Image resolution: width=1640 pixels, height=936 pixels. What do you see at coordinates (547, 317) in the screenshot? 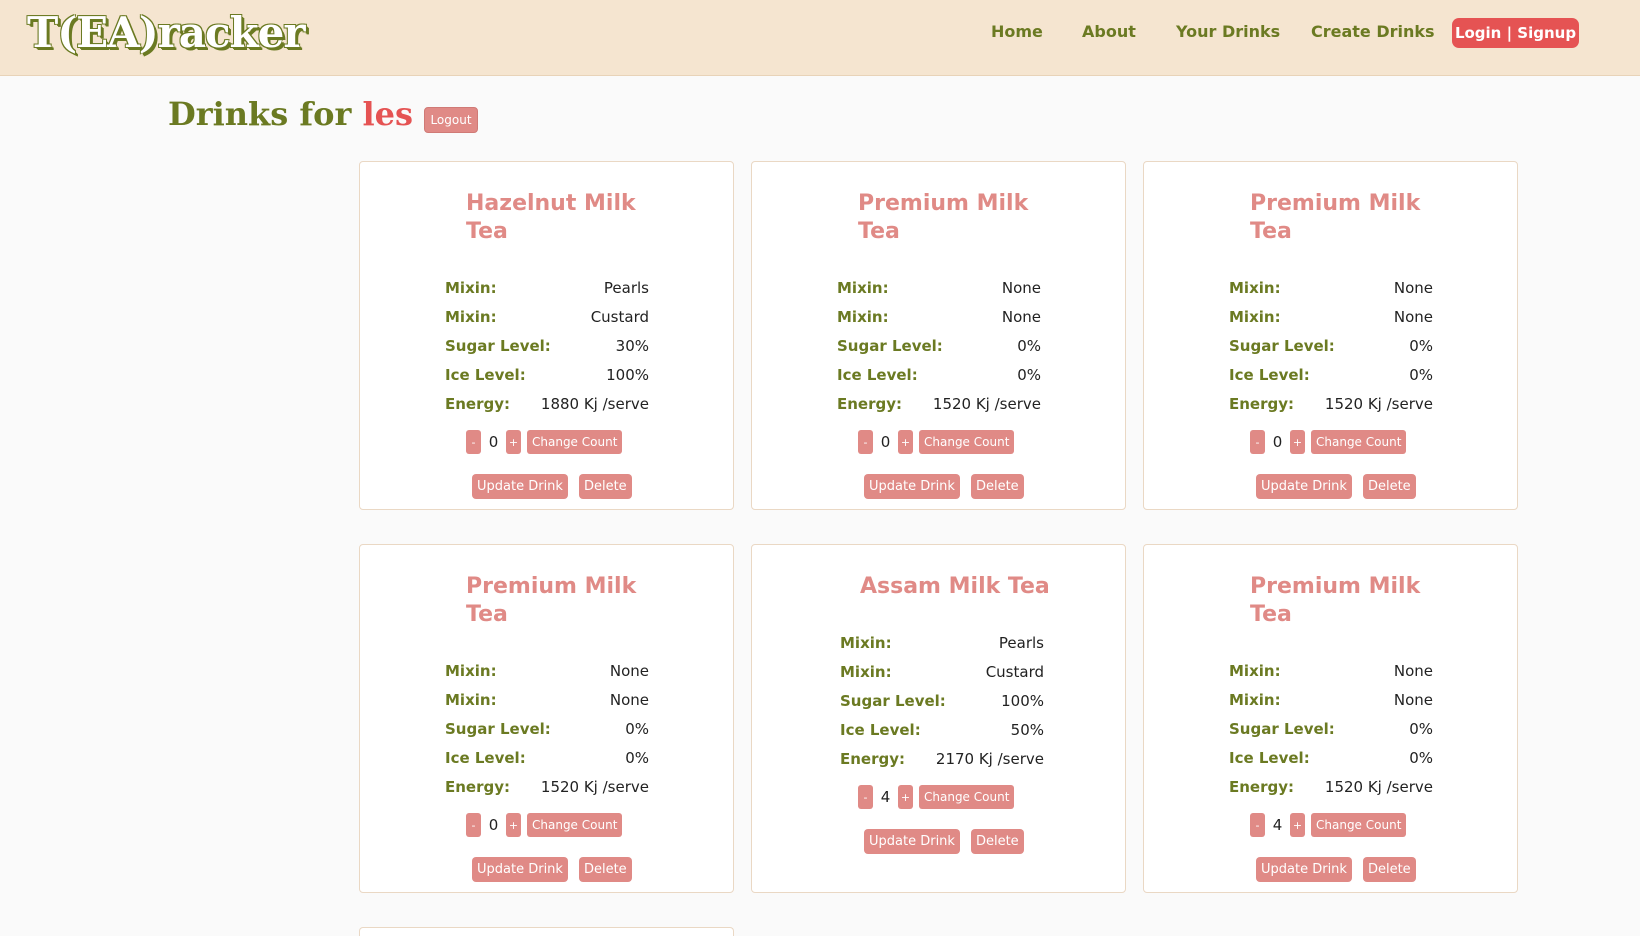
I see `mixin-row: Mixin: Custard` at bounding box center [547, 317].